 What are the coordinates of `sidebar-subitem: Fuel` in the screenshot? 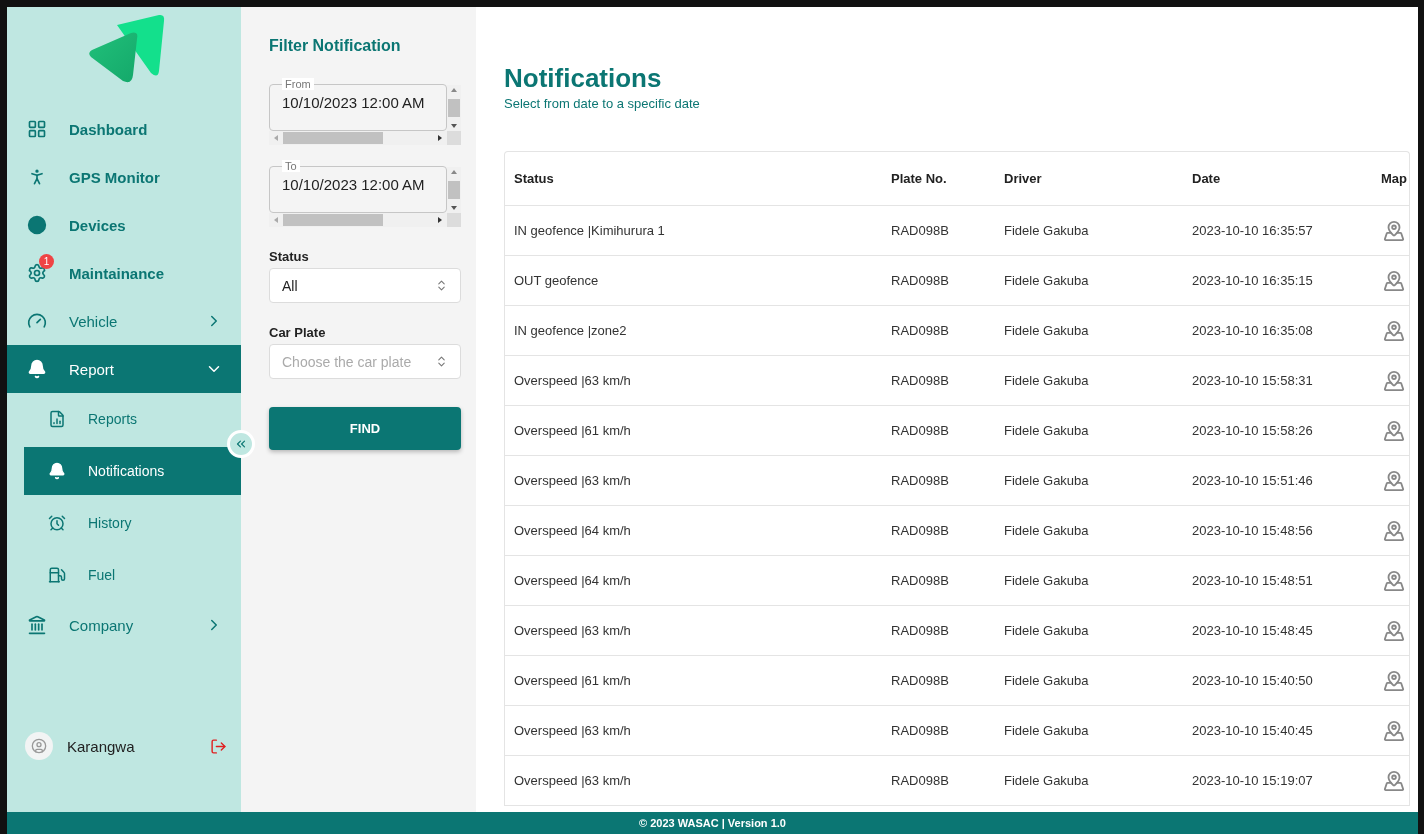 It's located at (132, 575).